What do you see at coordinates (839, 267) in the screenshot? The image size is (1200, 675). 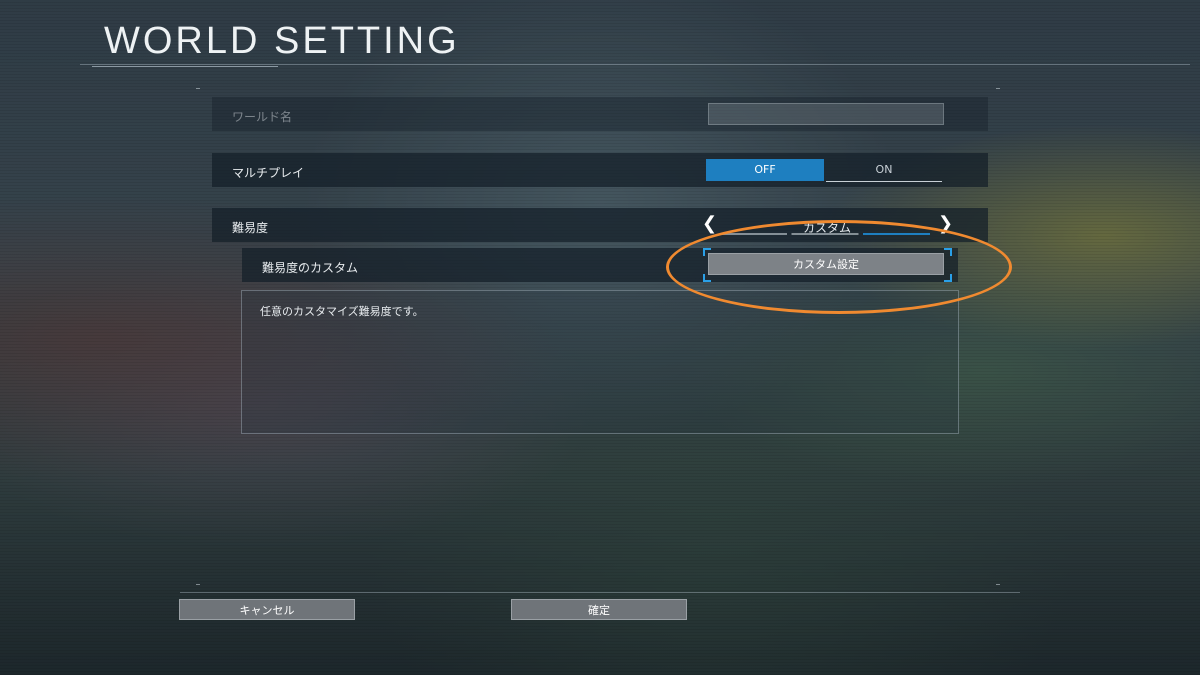 I see `annotation-highlight-ellipse` at bounding box center [839, 267].